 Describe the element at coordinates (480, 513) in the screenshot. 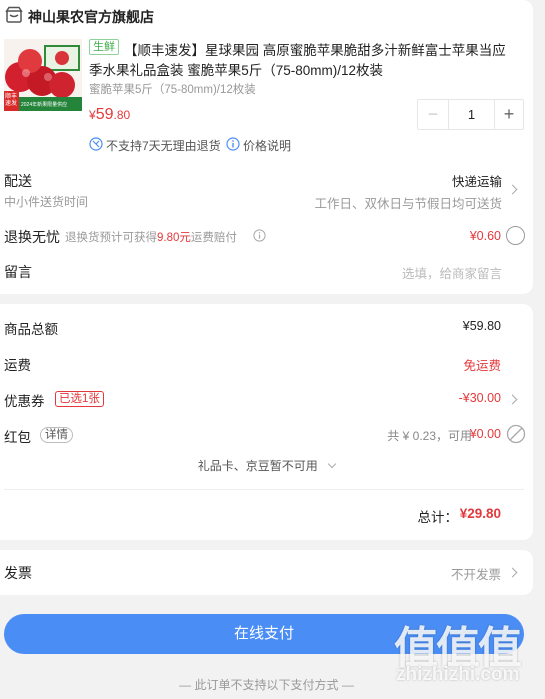

I see `total-value: ¥29.80` at that location.